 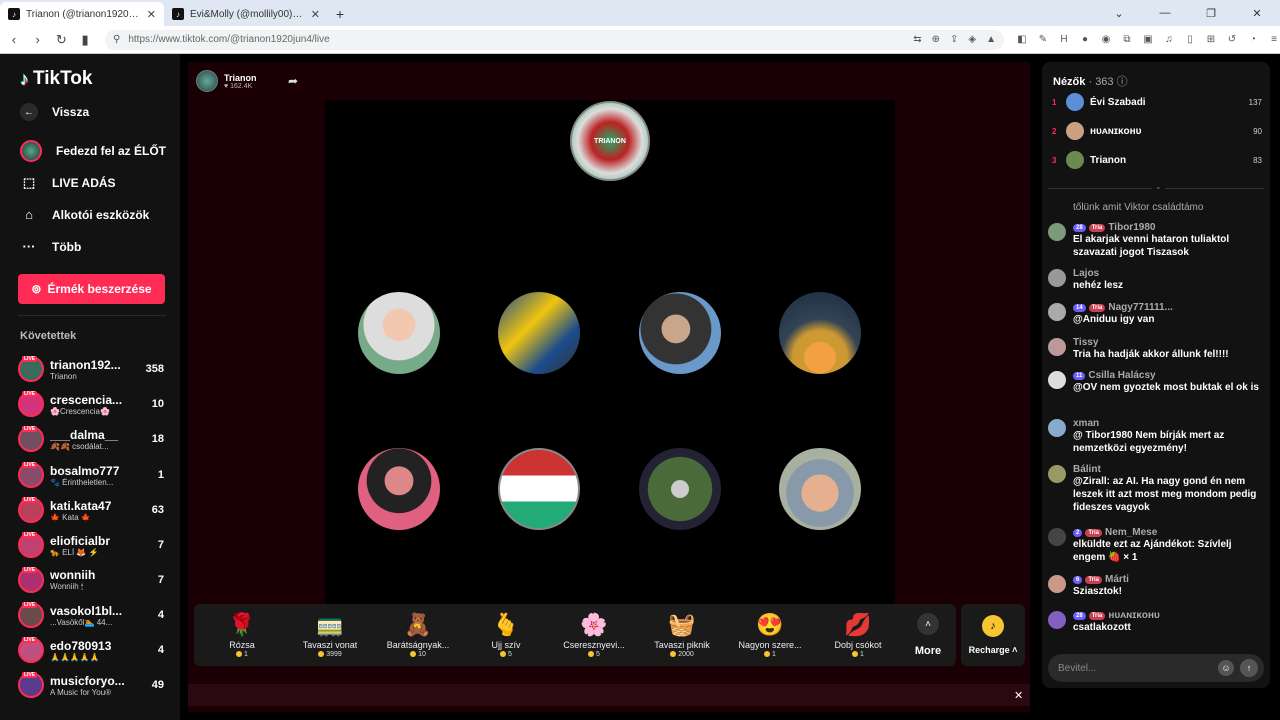 I want to click on followed-item: LIVE vasokol1bl... ...Vasökől🏊 44... 4, so click(x=91, y=615).